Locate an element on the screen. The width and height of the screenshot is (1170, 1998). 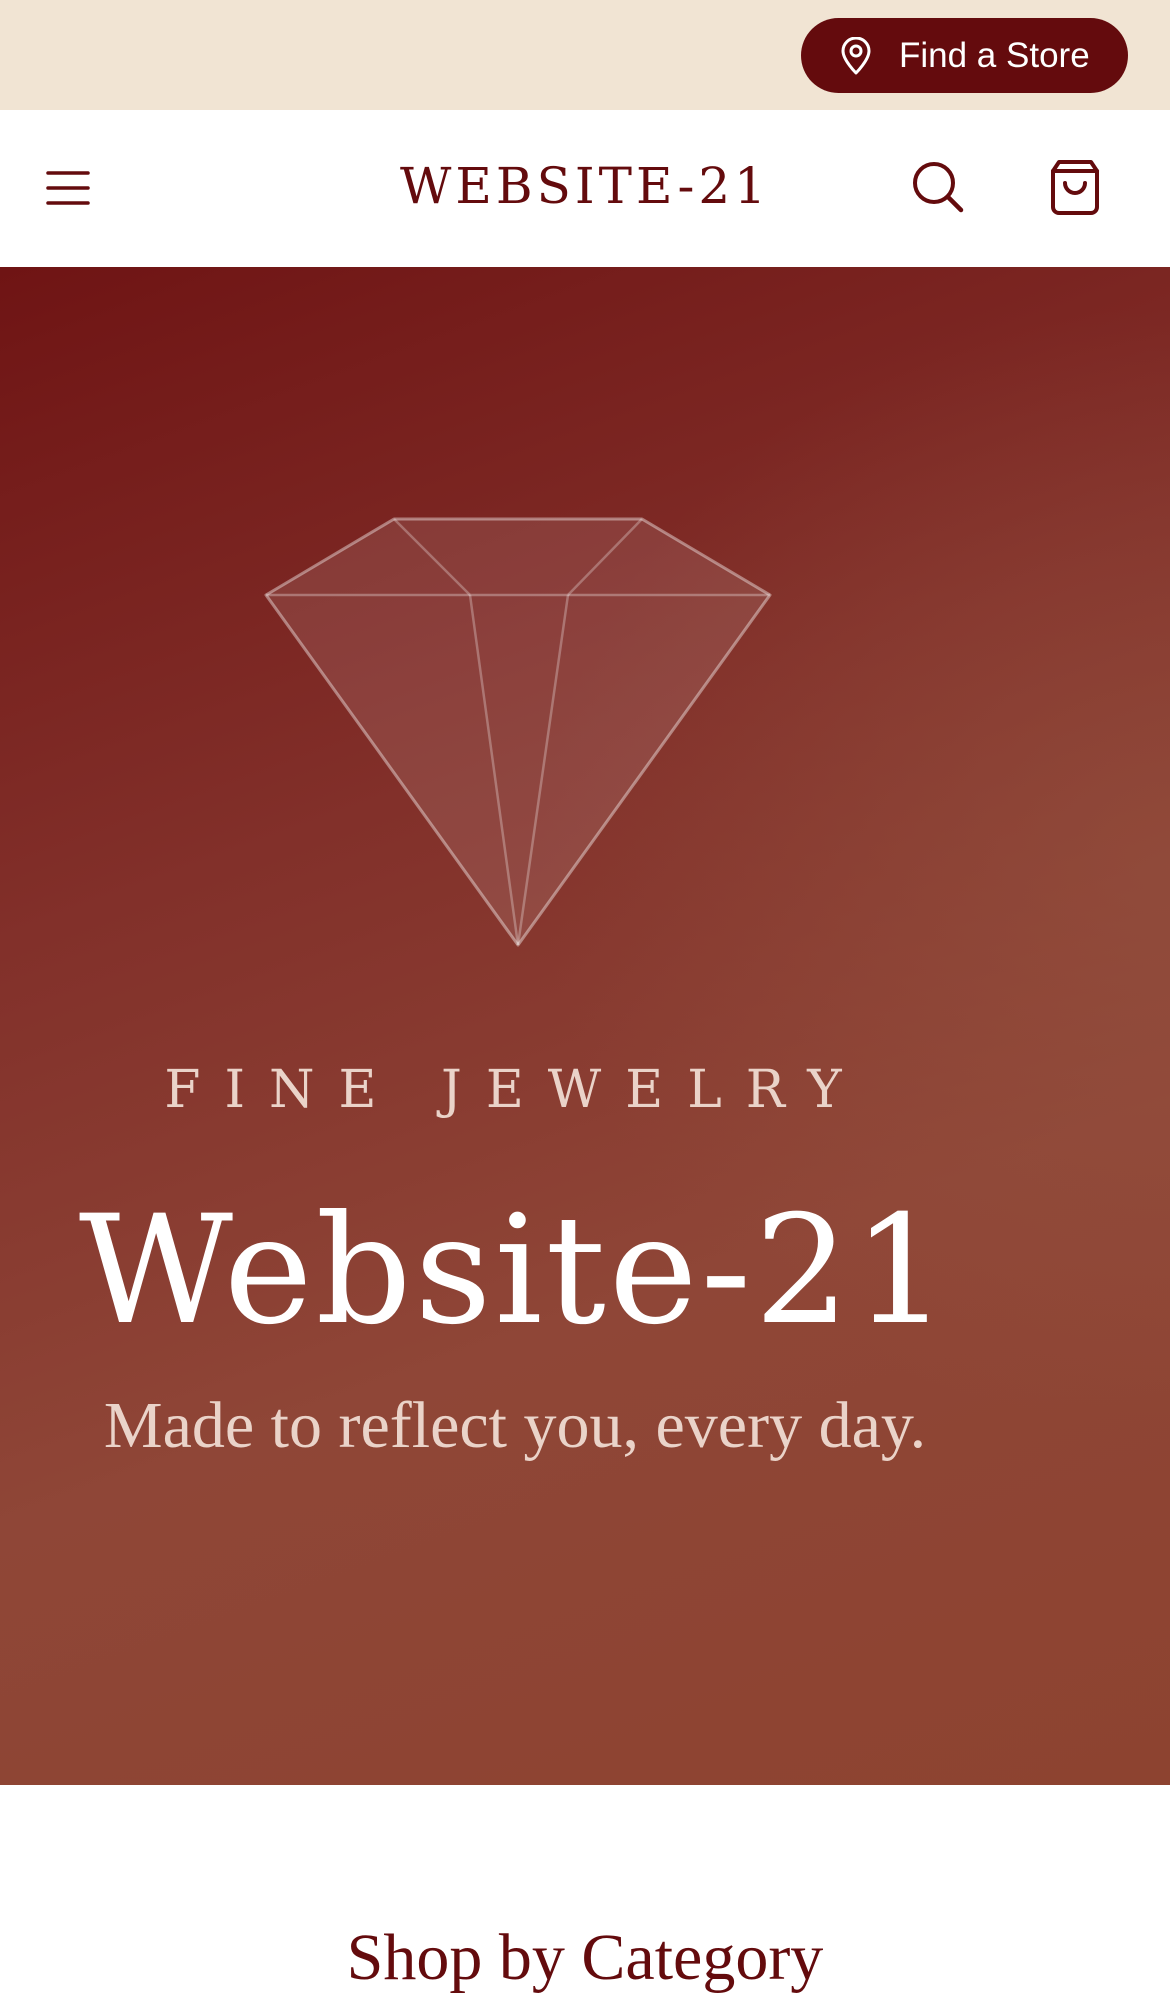
site-logo: WEBSITE-21 is located at coordinates (585, 186).